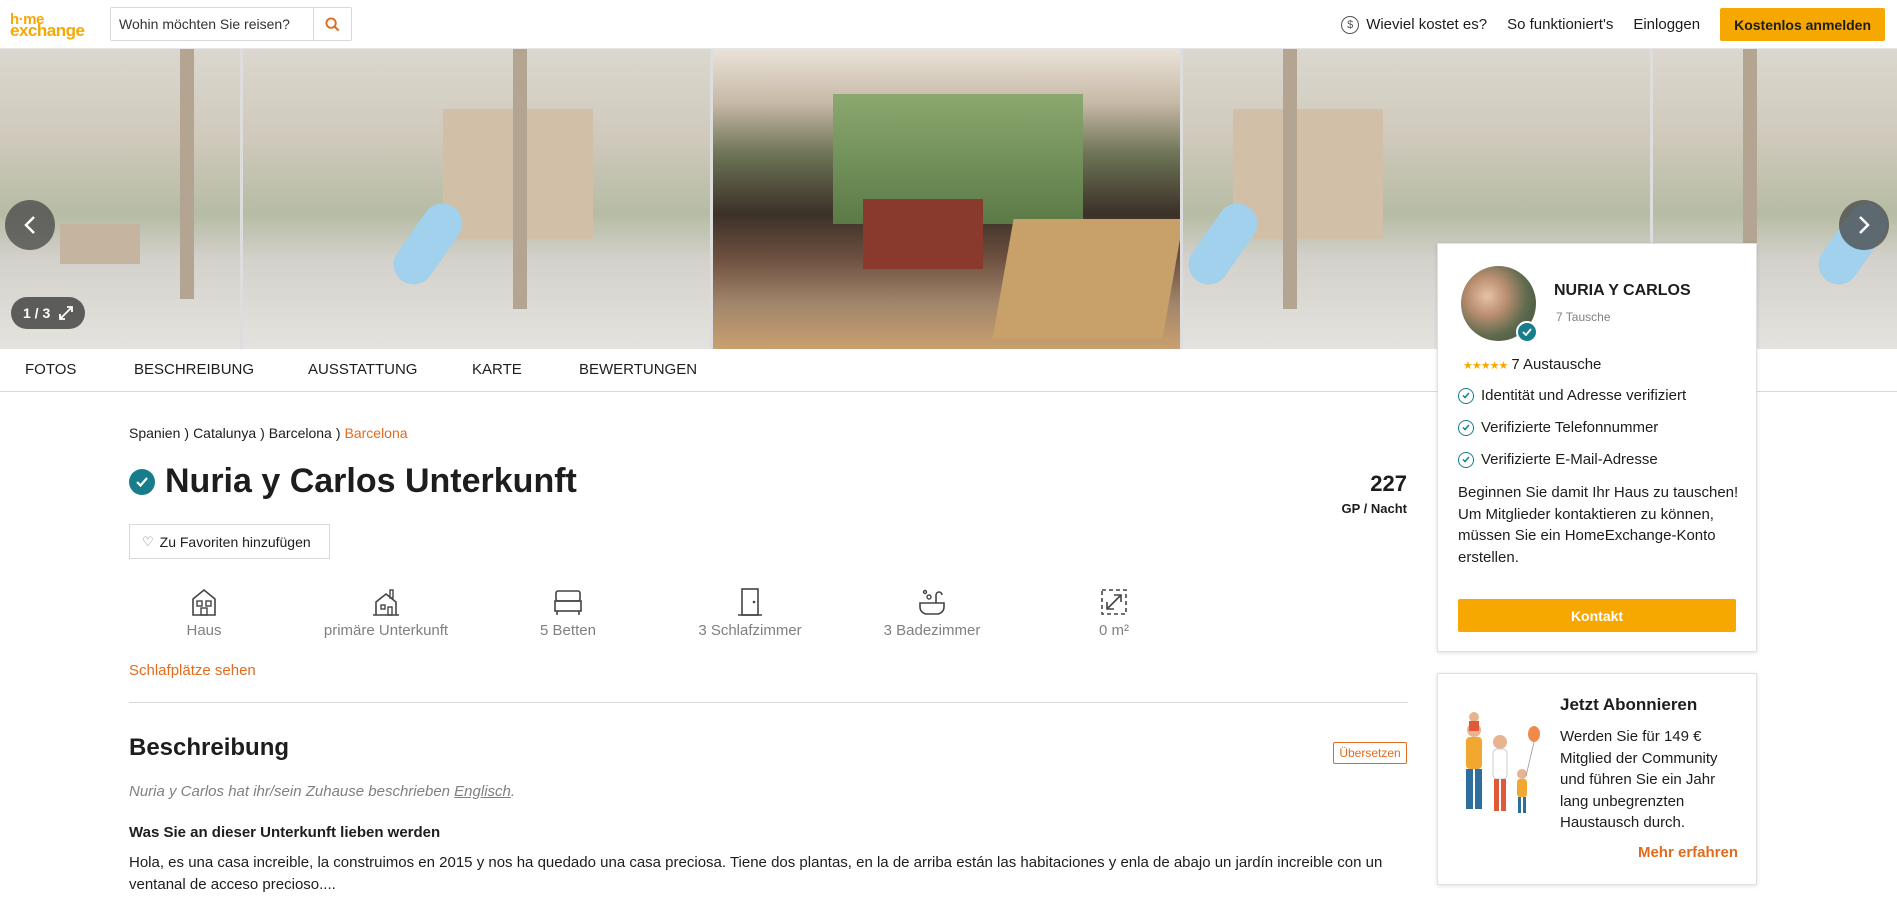 The width and height of the screenshot is (1897, 902). What do you see at coordinates (209, 747) in the screenshot?
I see `description-heading: Beschreibung` at bounding box center [209, 747].